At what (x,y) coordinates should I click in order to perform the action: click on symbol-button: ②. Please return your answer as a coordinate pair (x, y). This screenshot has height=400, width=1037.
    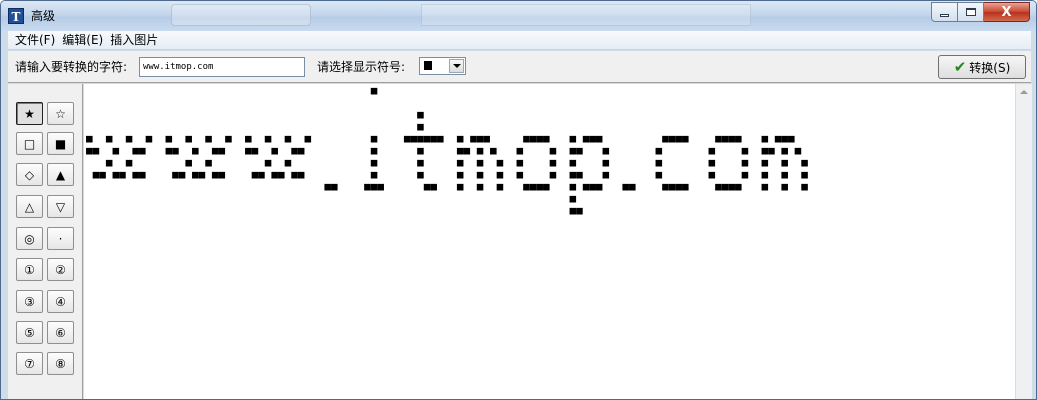
    Looking at the image, I should click on (60, 269).